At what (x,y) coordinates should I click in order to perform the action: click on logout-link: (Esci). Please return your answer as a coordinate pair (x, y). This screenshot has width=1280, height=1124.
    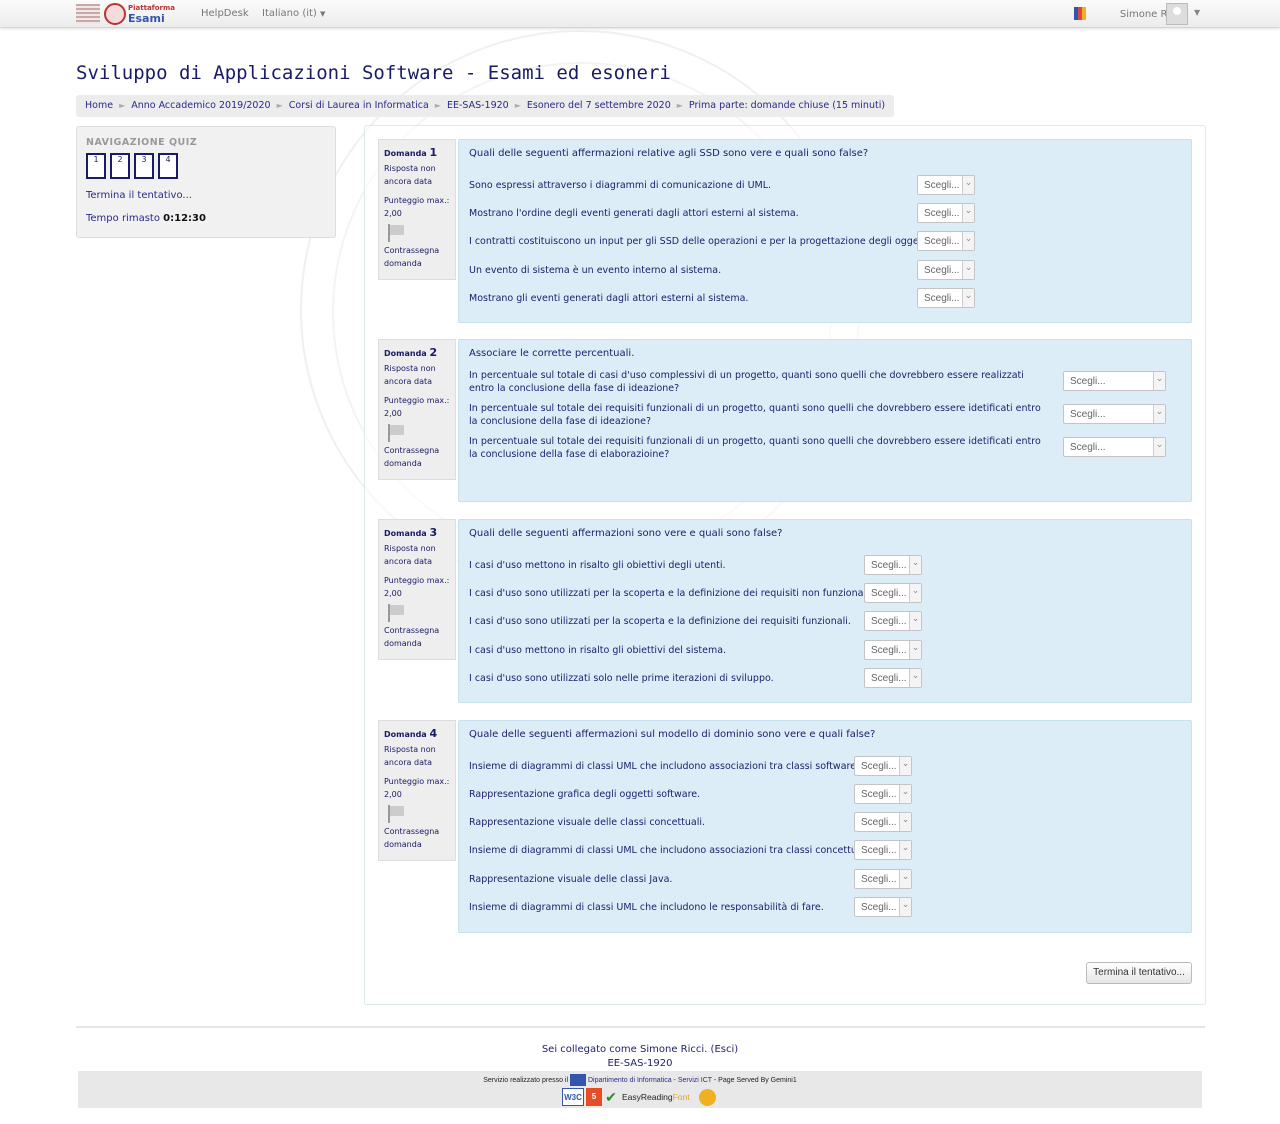
    Looking at the image, I should click on (725, 1049).